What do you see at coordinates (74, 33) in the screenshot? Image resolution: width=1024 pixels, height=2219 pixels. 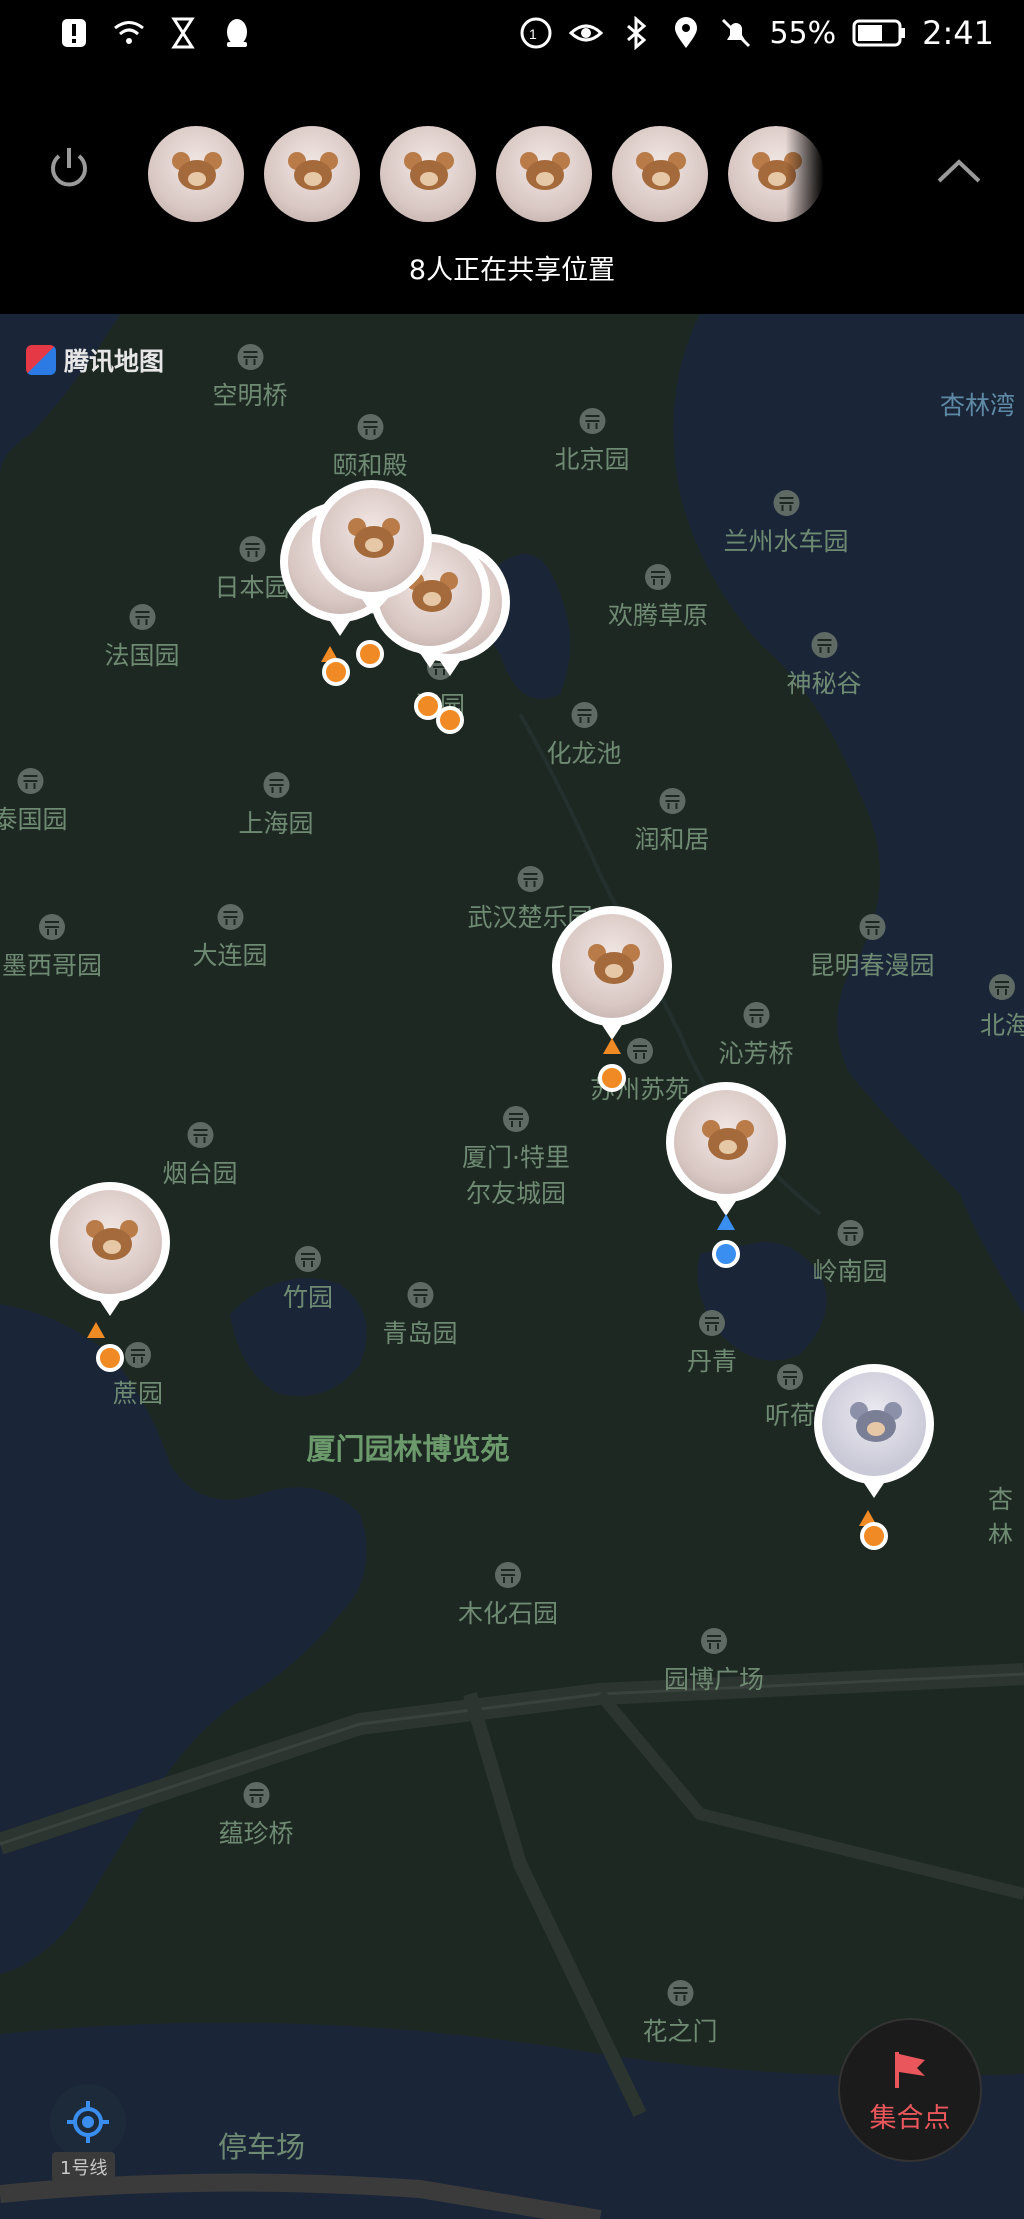 I see `notification-alert-icon` at bounding box center [74, 33].